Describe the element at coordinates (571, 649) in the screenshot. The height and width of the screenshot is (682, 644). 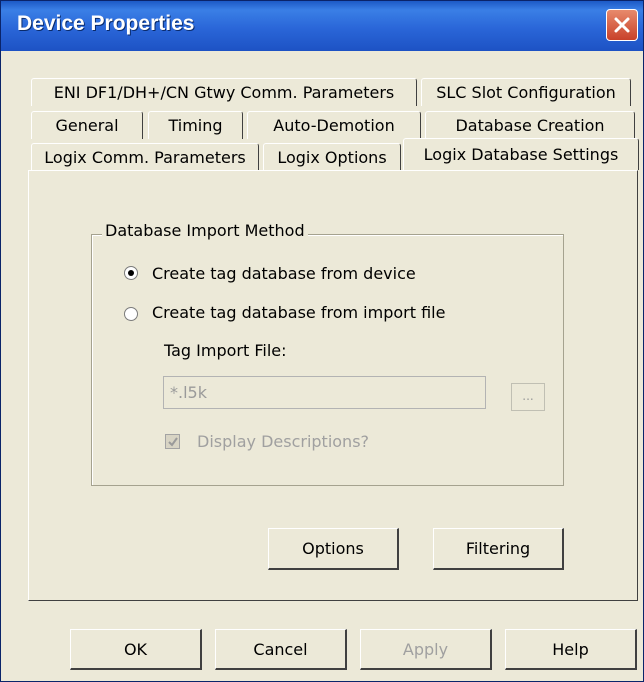
I see `help-button: Help` at that location.